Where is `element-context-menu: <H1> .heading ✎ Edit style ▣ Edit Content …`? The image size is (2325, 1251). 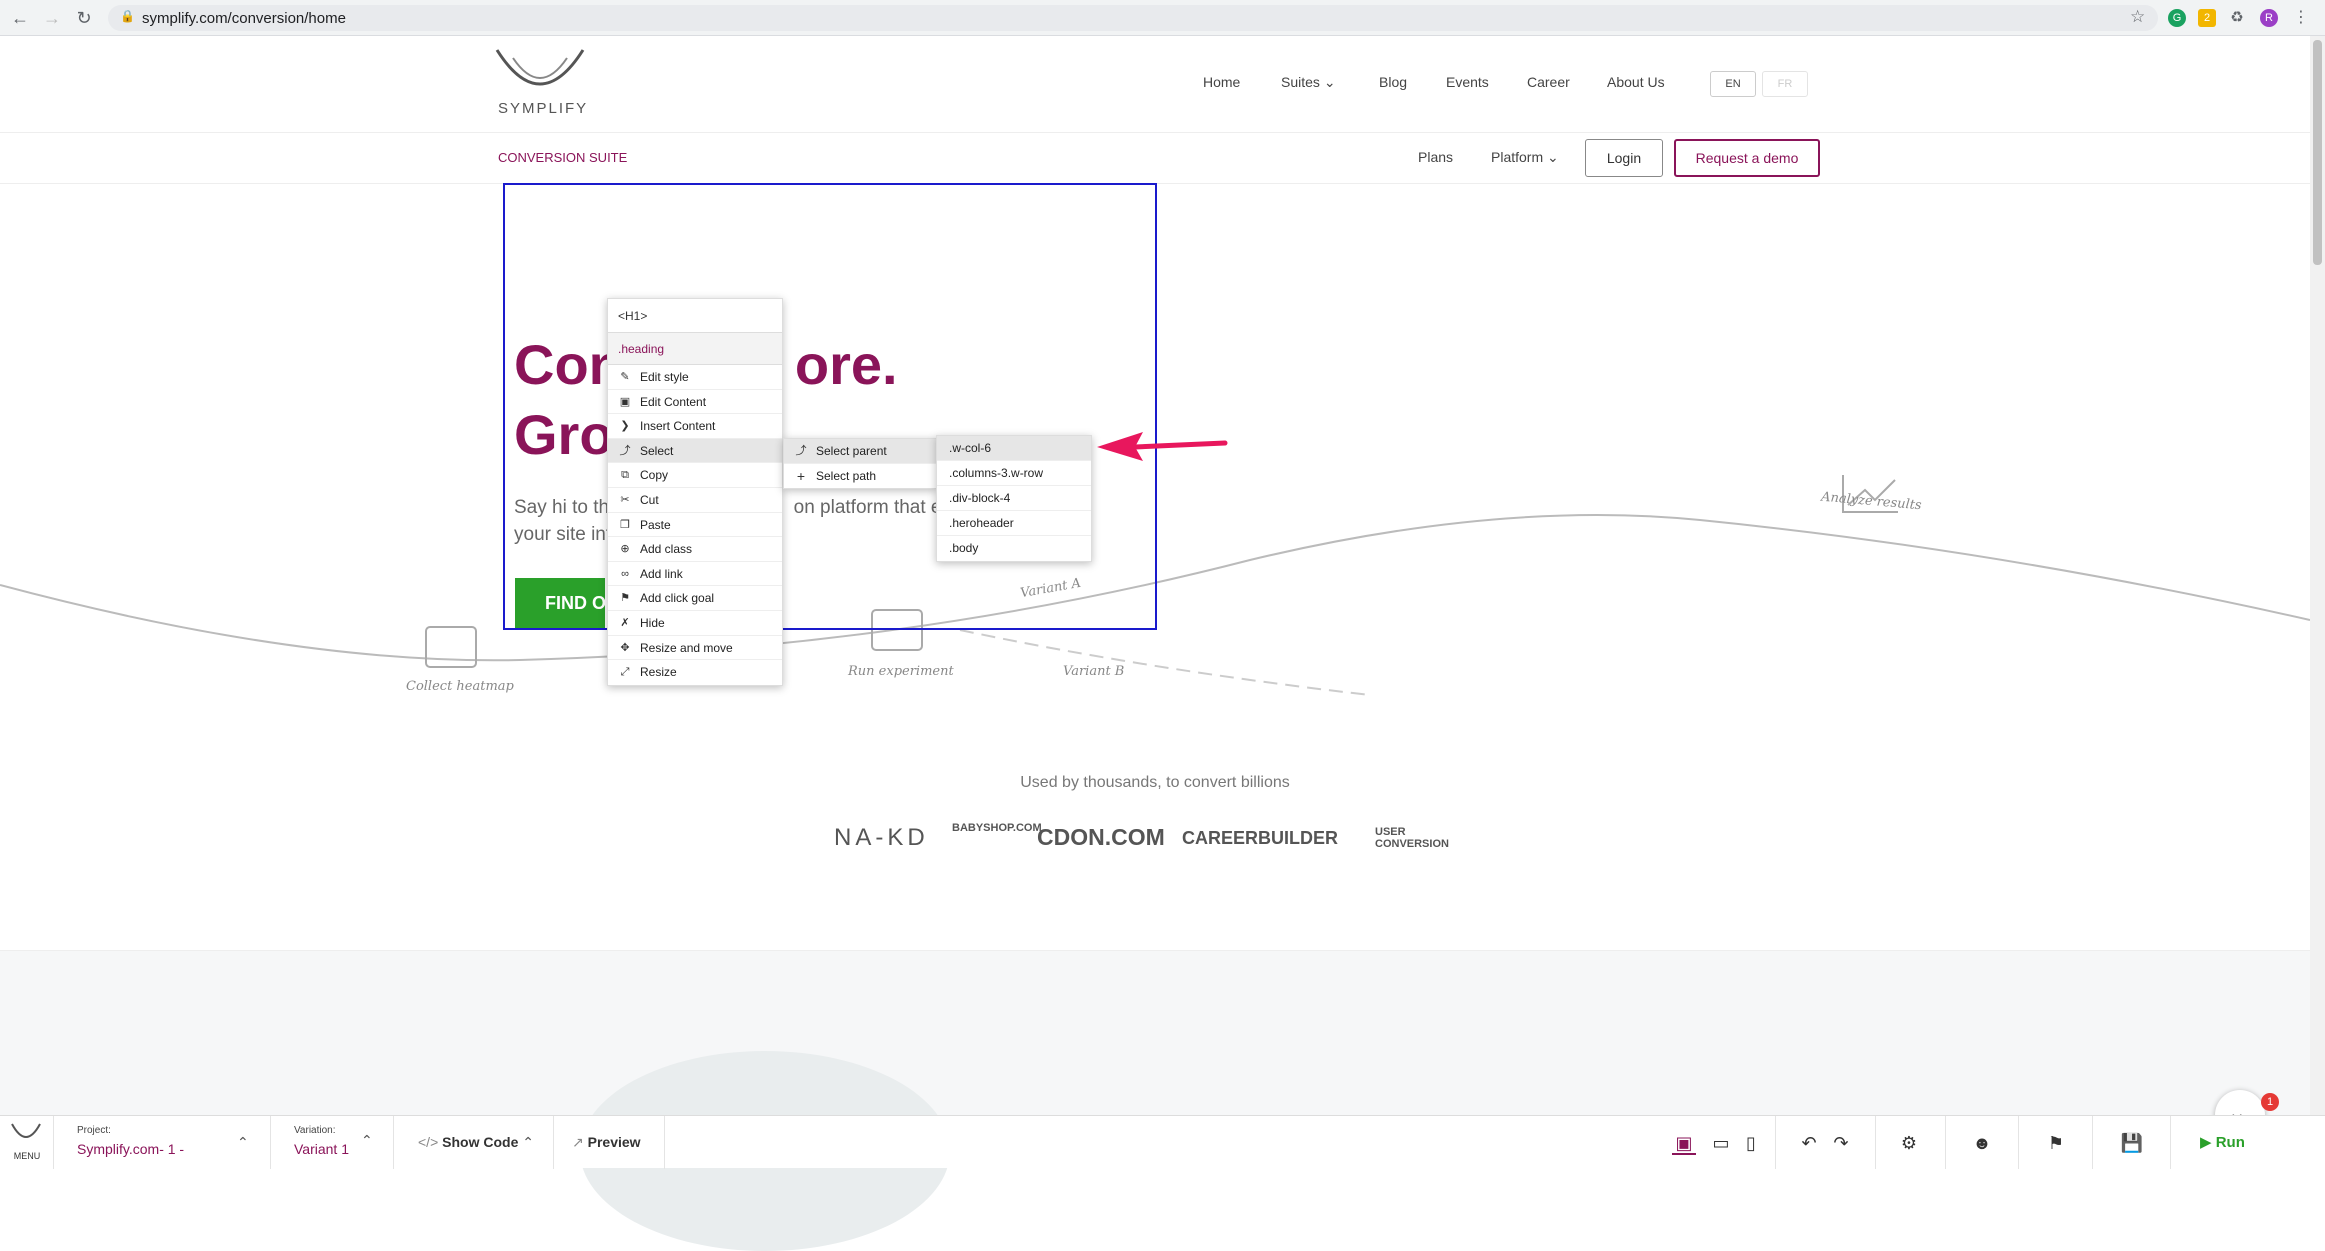
element-context-menu: <H1> .heading ✎ Edit style ▣ Edit Content … is located at coordinates (695, 492).